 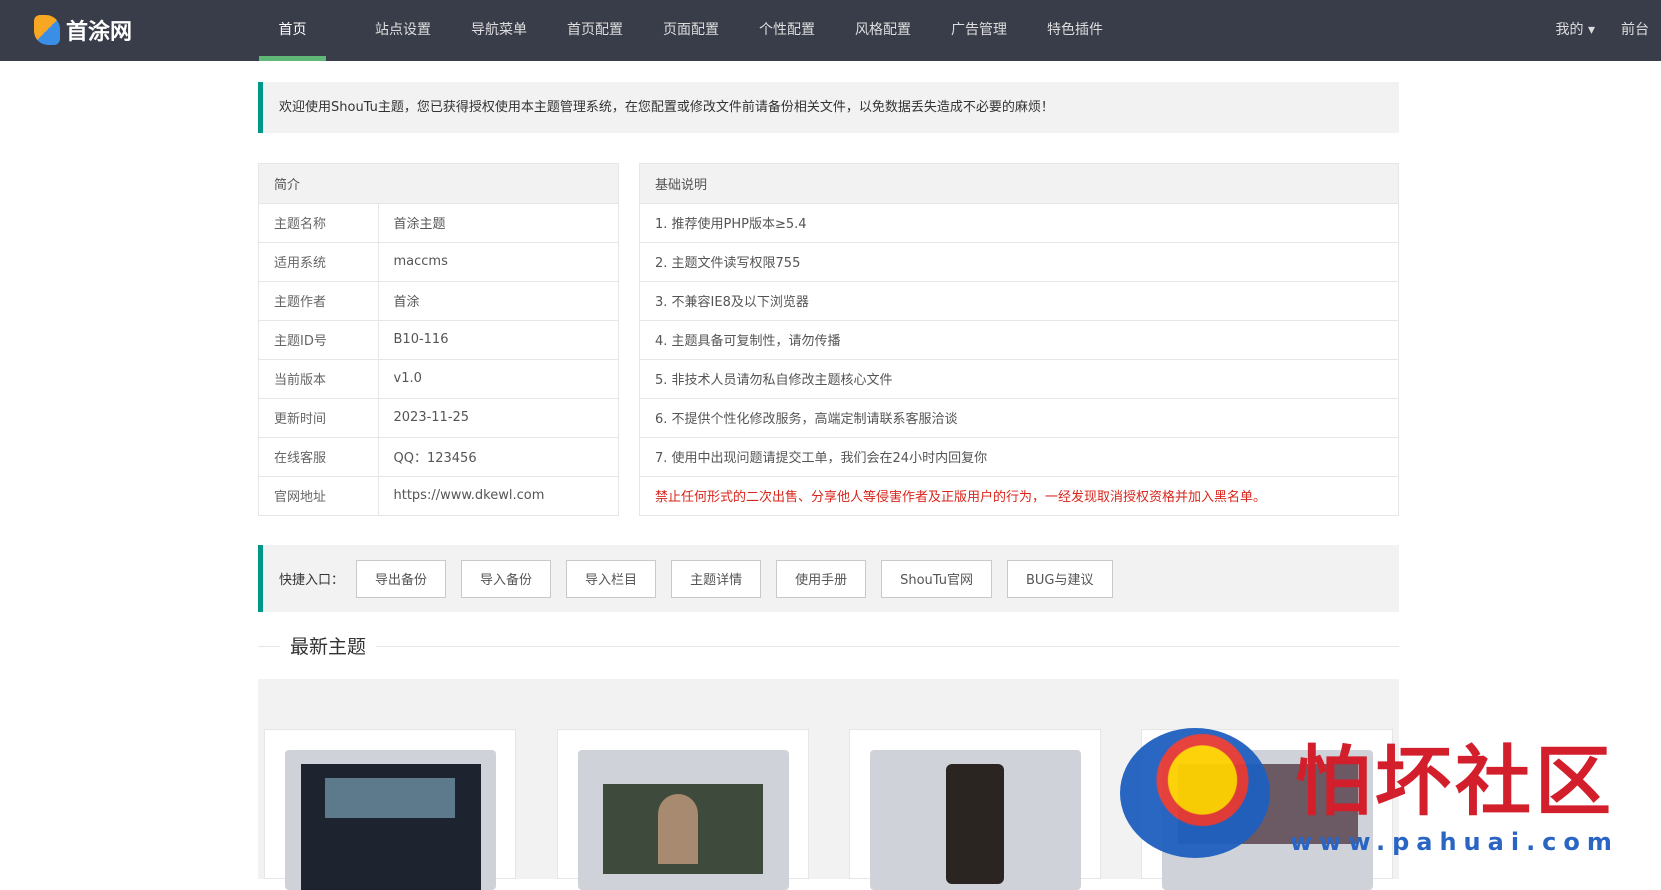 I want to click on logo: 首涂网, so click(x=83, y=30).